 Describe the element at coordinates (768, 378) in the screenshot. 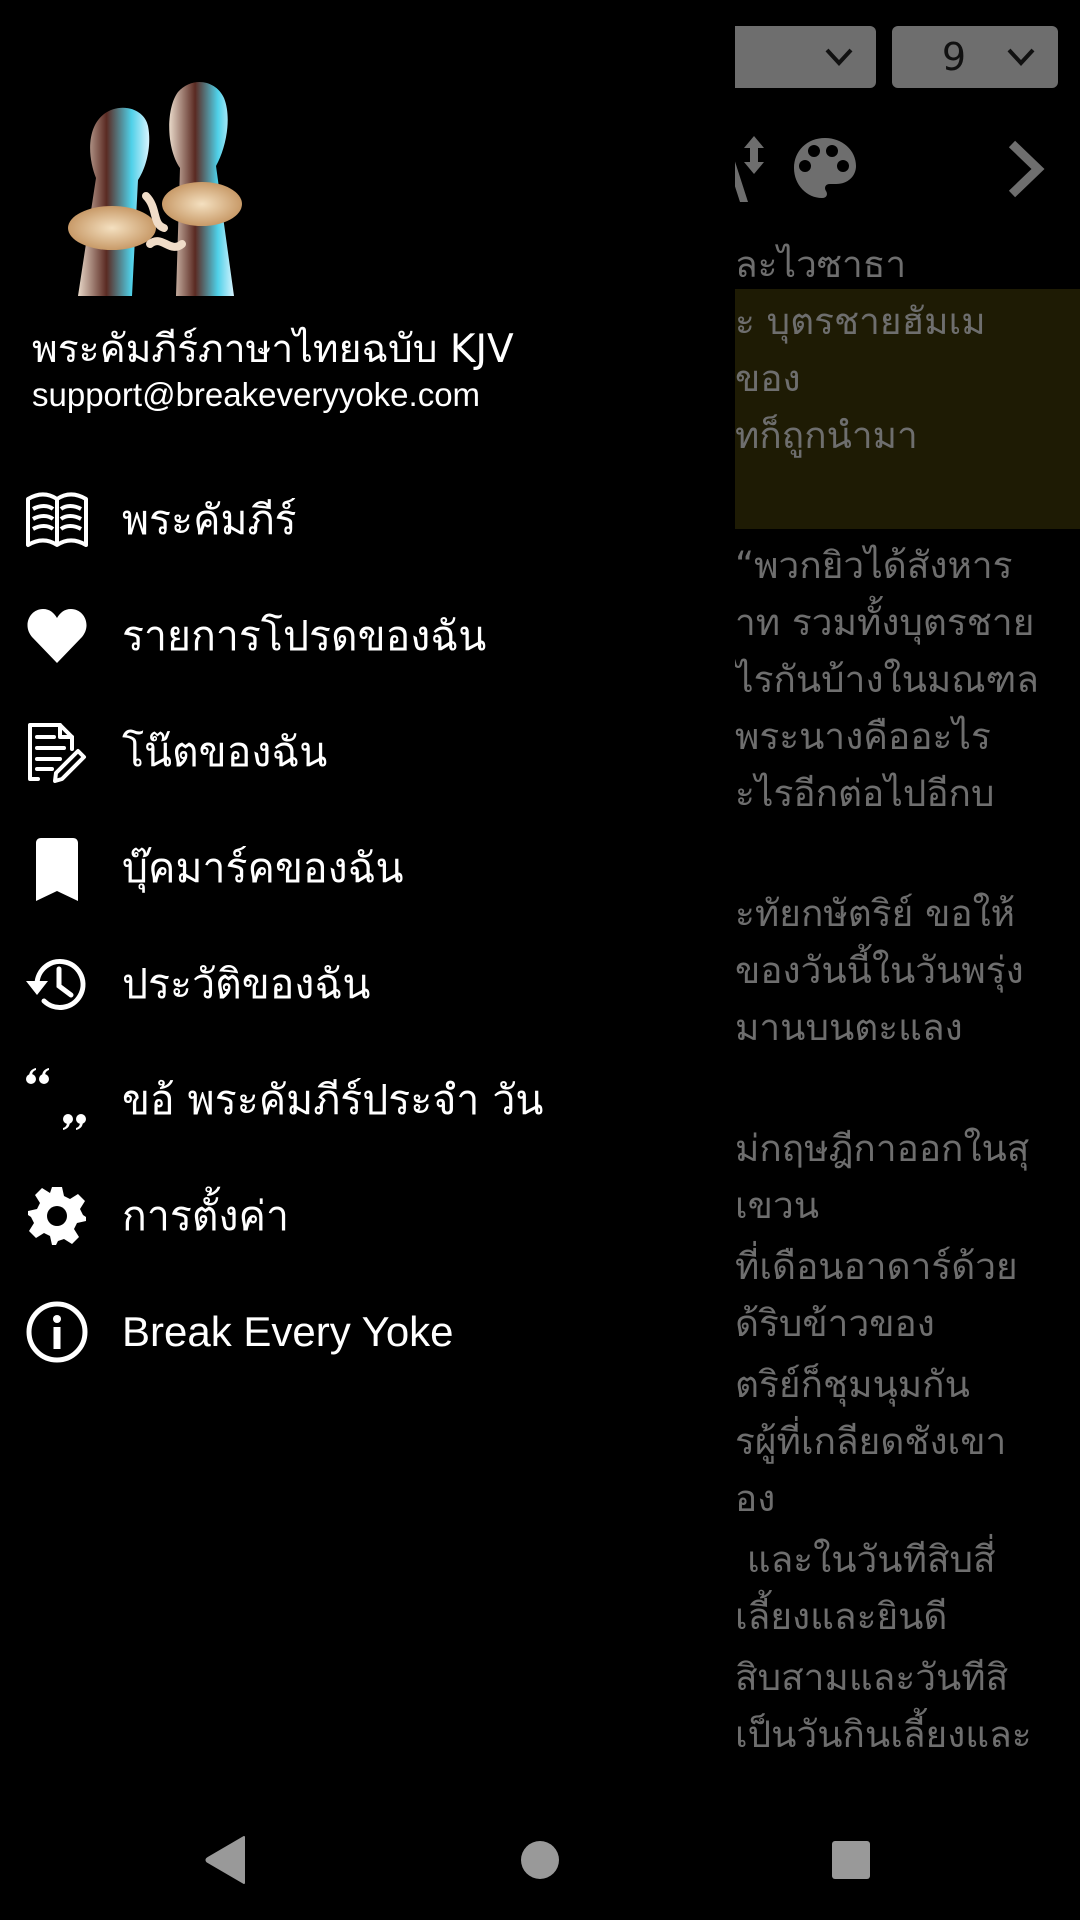

I see `verse-line: ของ` at that location.